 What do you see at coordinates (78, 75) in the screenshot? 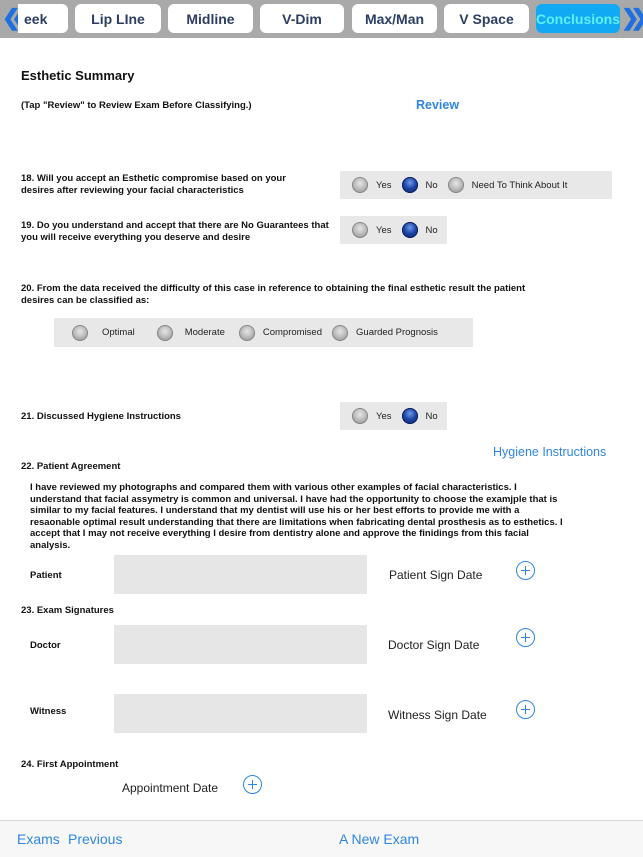
I see `section-title: Esthetic Summary` at bounding box center [78, 75].